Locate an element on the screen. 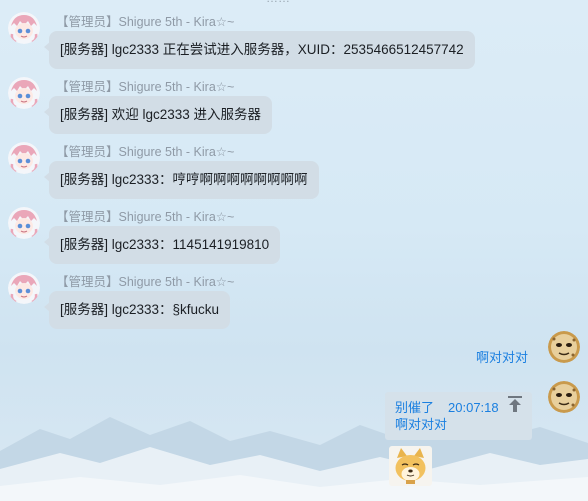 The width and height of the screenshot is (588, 501). message-bubble: [服务器] 欢迎 lgc2333 进入服务器 is located at coordinates (158, 115).